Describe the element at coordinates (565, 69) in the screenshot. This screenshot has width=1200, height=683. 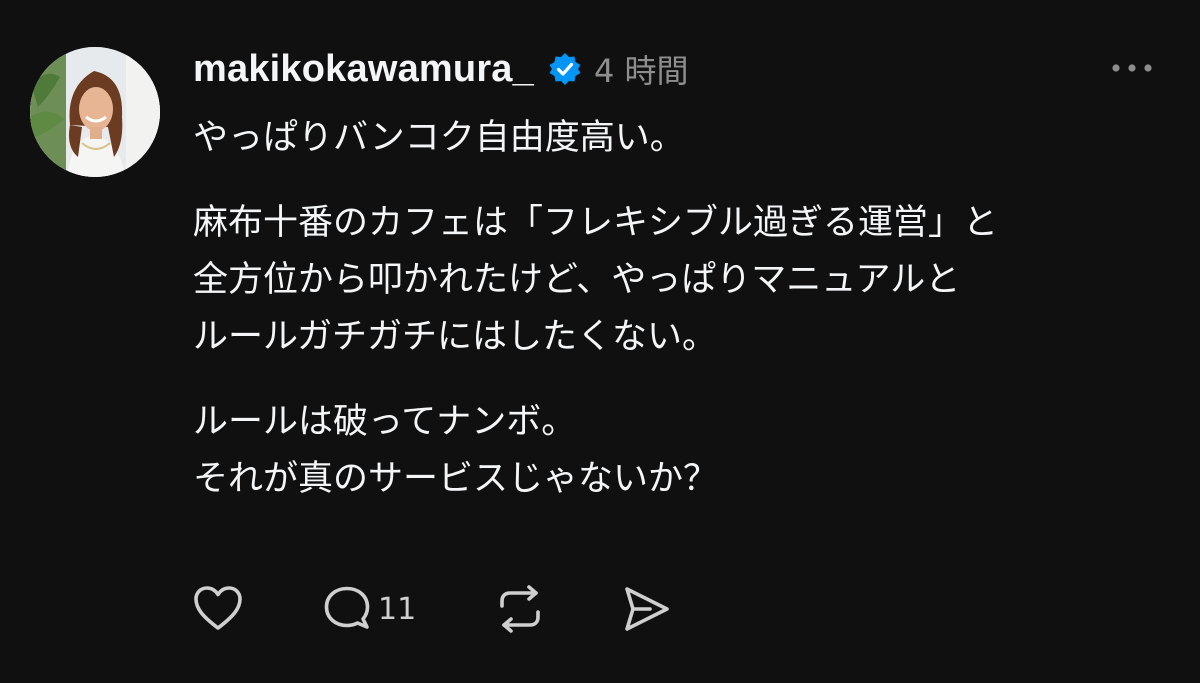
I see `verified-badge-icon` at that location.